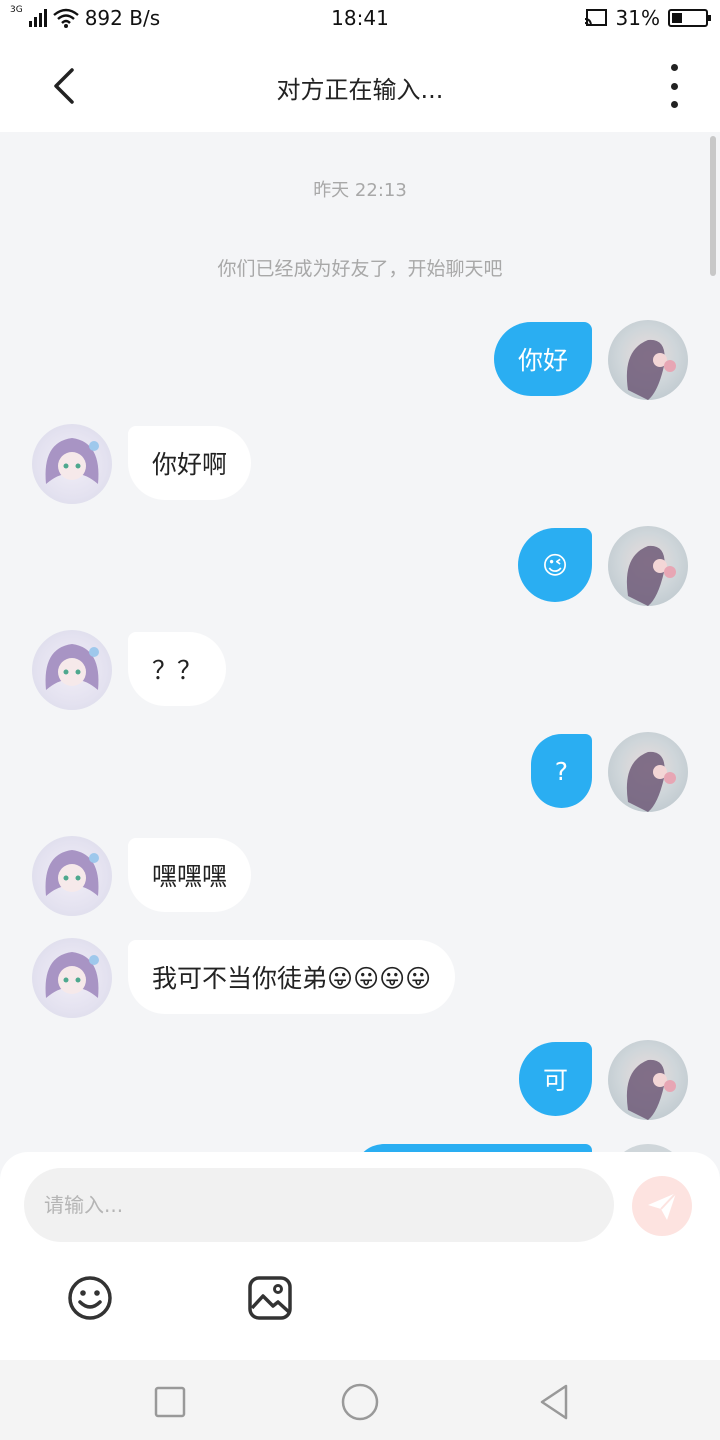  I want to click on battery-fill, so click(677, 18).